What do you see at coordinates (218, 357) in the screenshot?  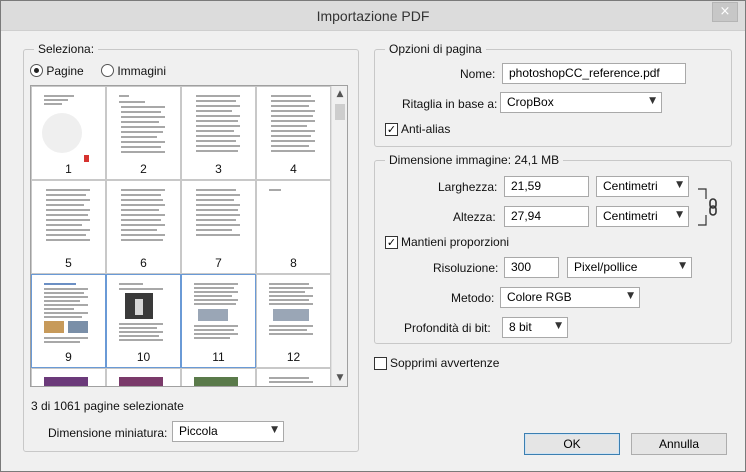 I see `thumbnail-number: 11` at bounding box center [218, 357].